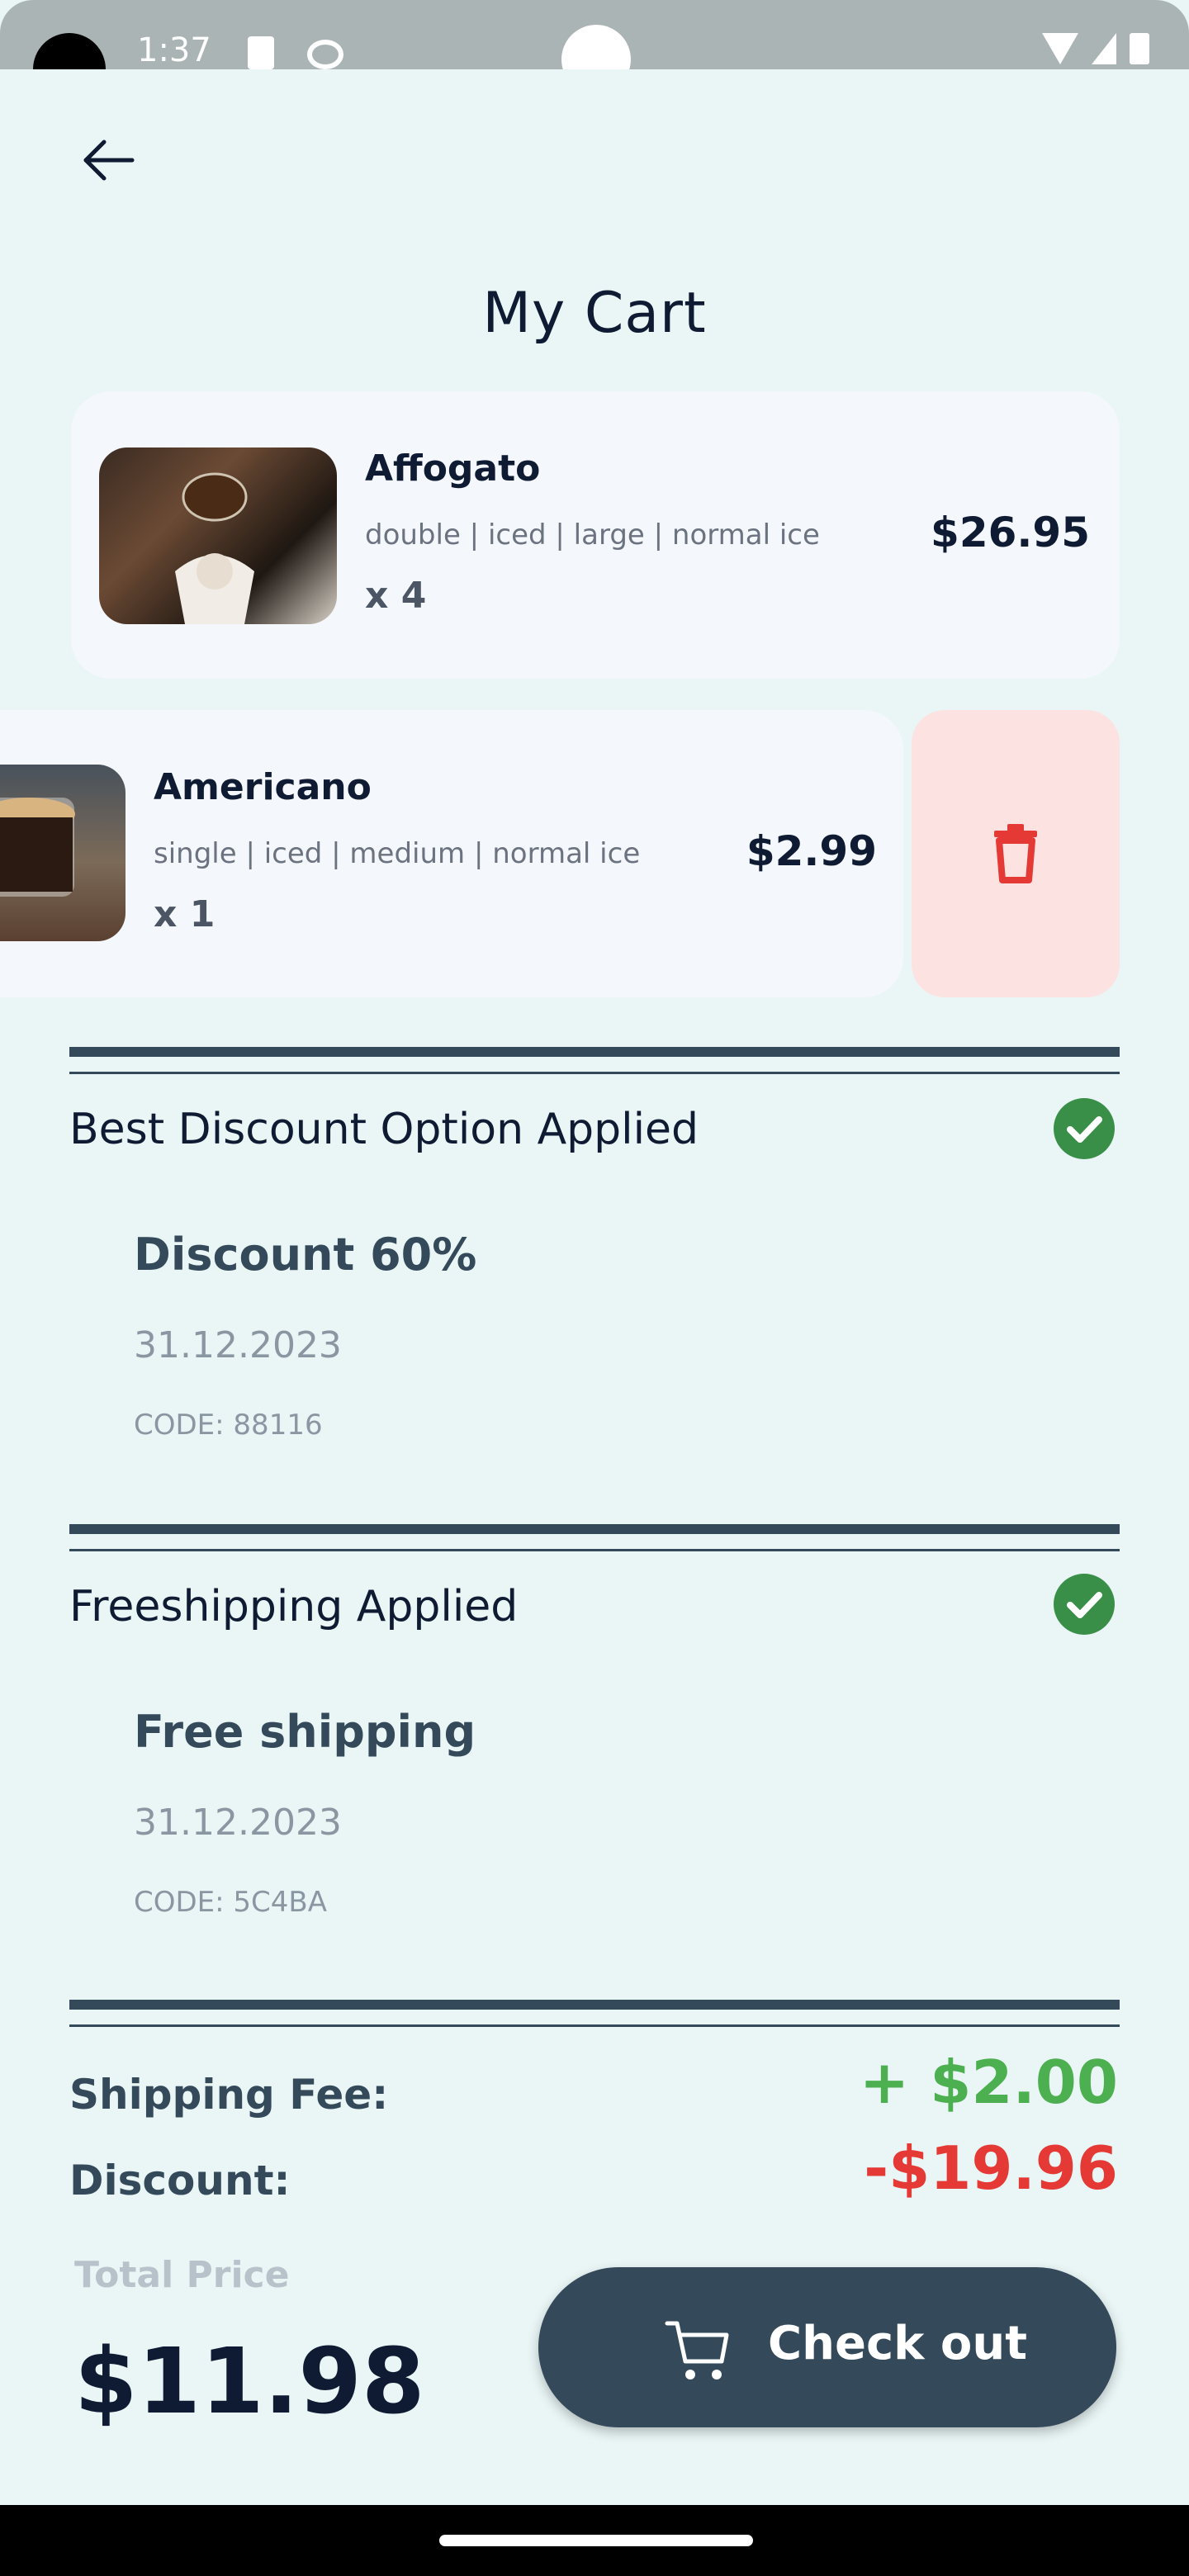  Describe the element at coordinates (180, 2180) in the screenshot. I see `discount-label: Discount:` at that location.